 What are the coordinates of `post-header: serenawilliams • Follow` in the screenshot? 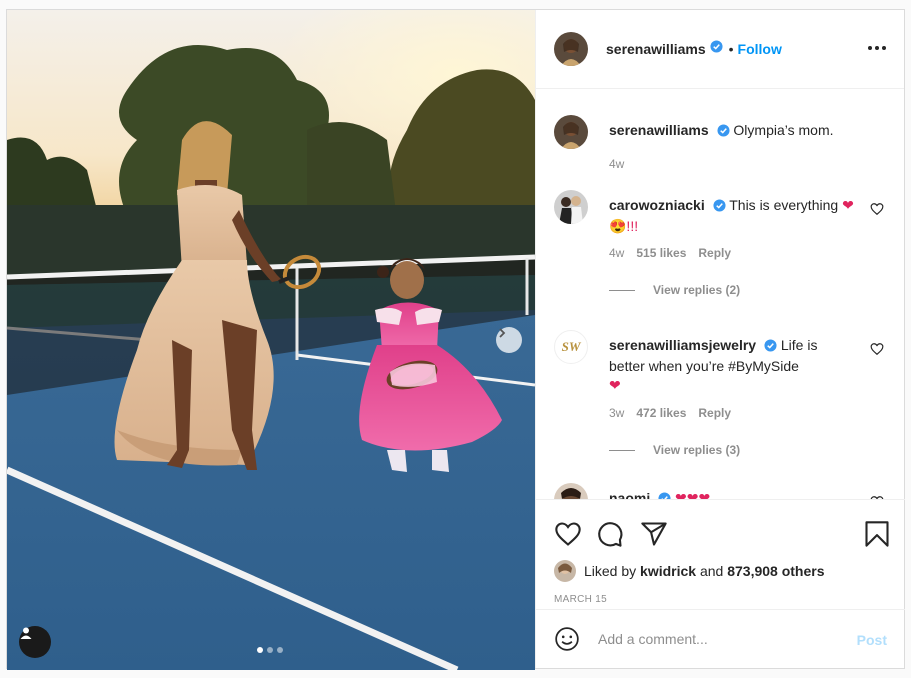 It's located at (720, 49).